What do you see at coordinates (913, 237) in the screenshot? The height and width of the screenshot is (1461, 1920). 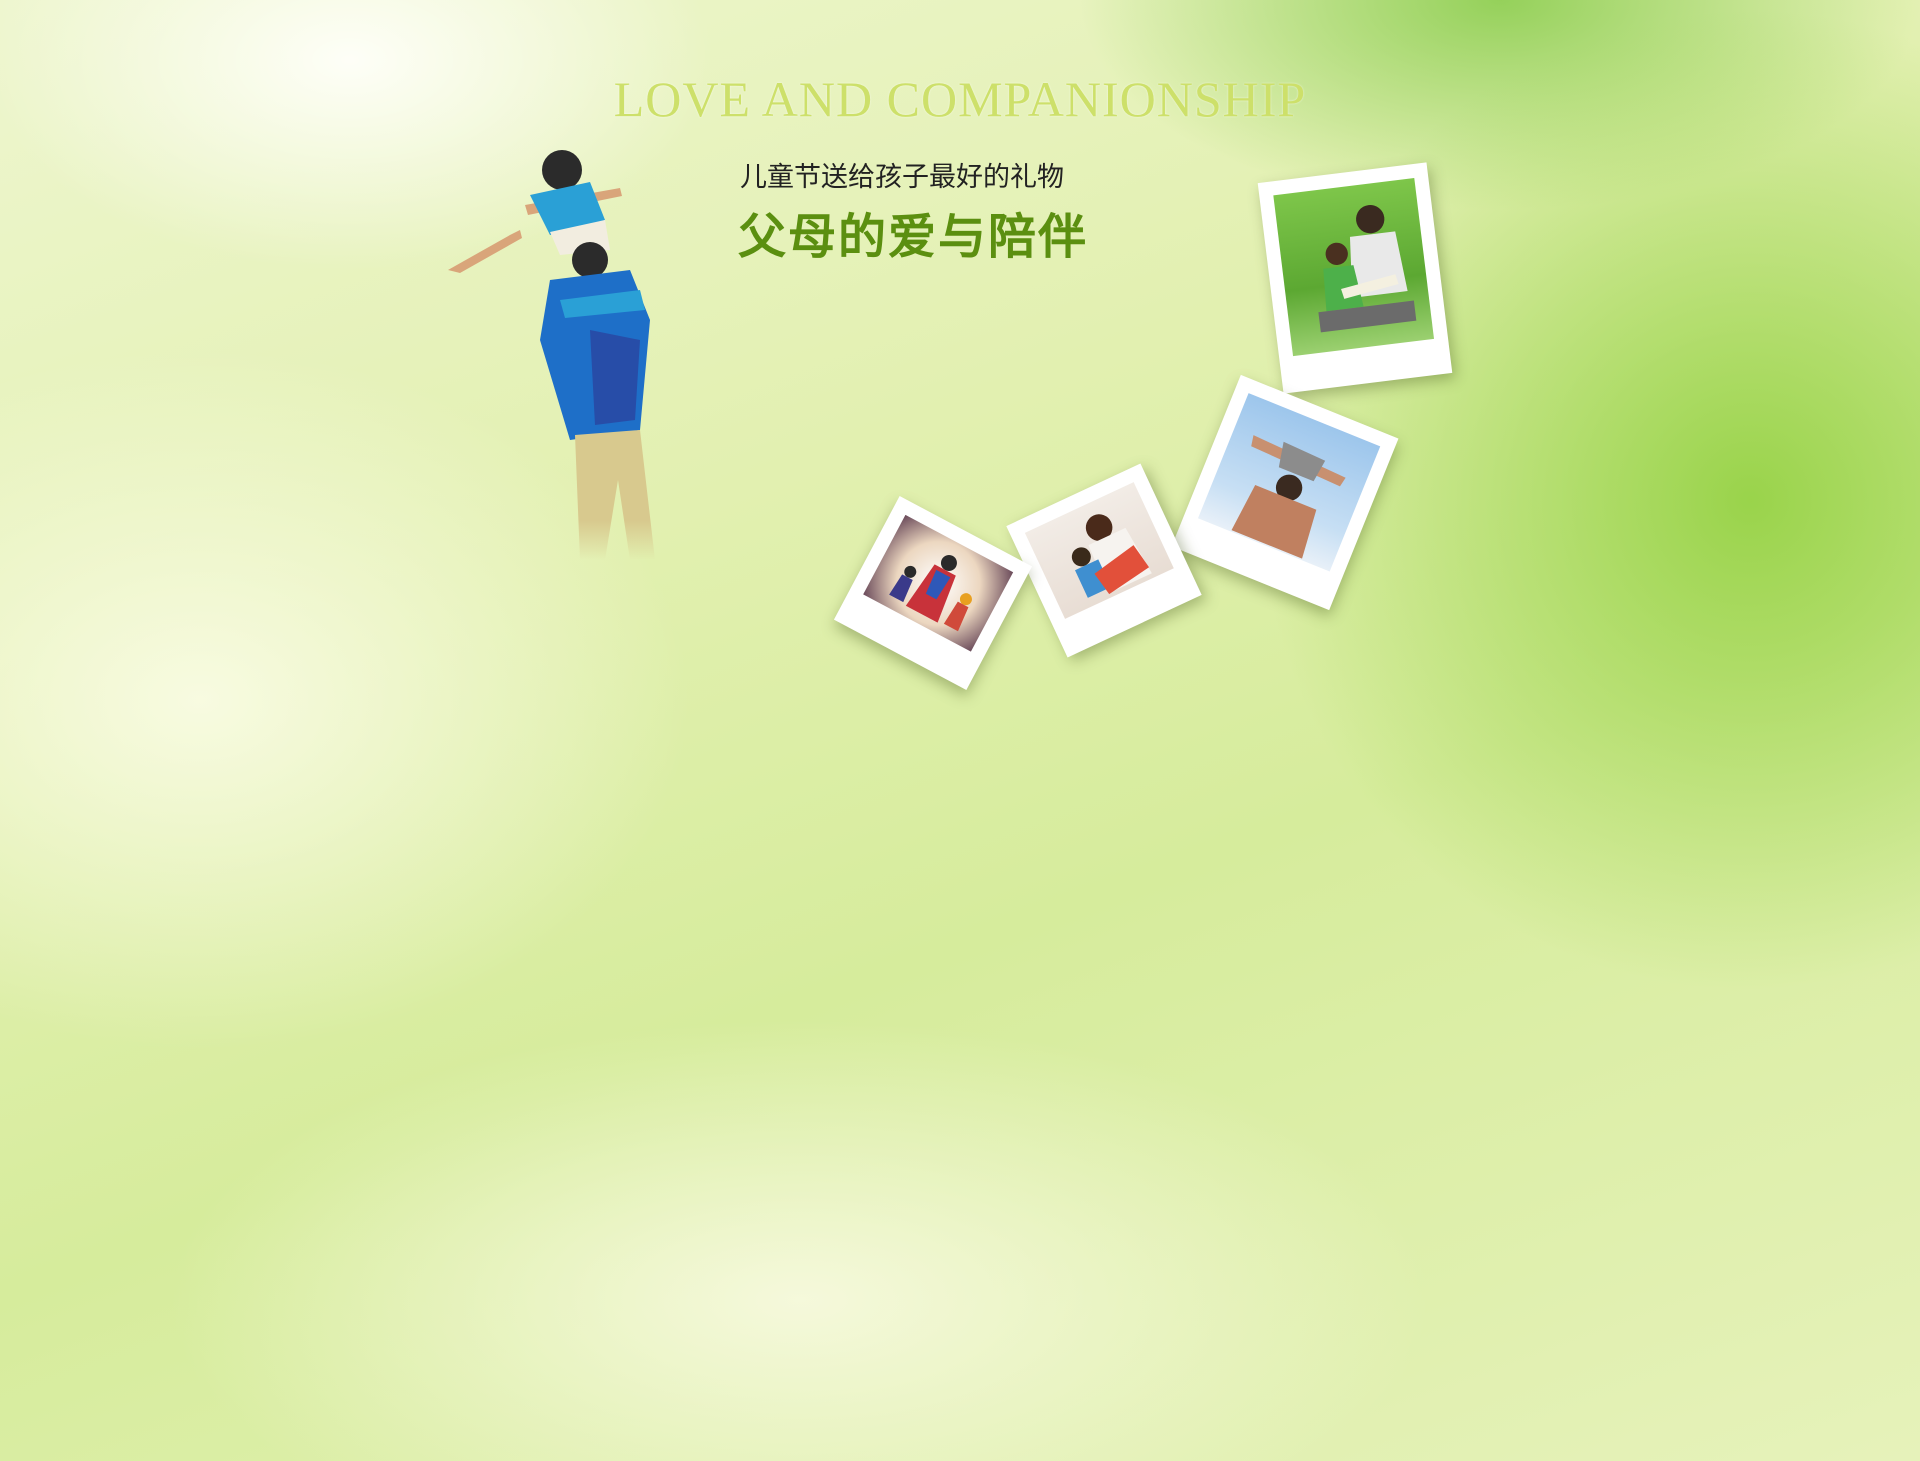 I see `main-title: 父母的爱与陪伴` at bounding box center [913, 237].